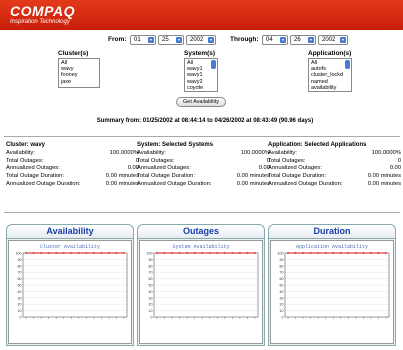 The width and height of the screenshot is (403, 350). I want to click on brand-logo: COMPAQ, so click(42, 11).